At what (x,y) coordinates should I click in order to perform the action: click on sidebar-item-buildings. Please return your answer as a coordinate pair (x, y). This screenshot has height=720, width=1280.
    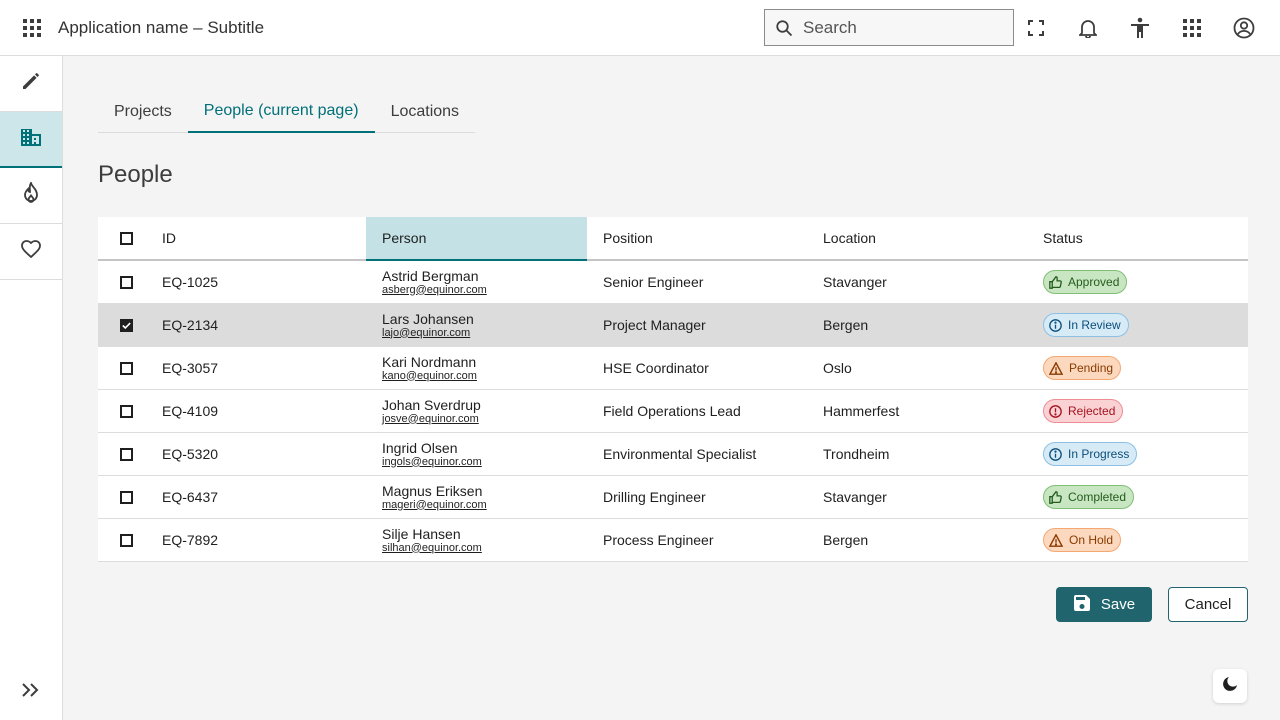
    Looking at the image, I should click on (31, 140).